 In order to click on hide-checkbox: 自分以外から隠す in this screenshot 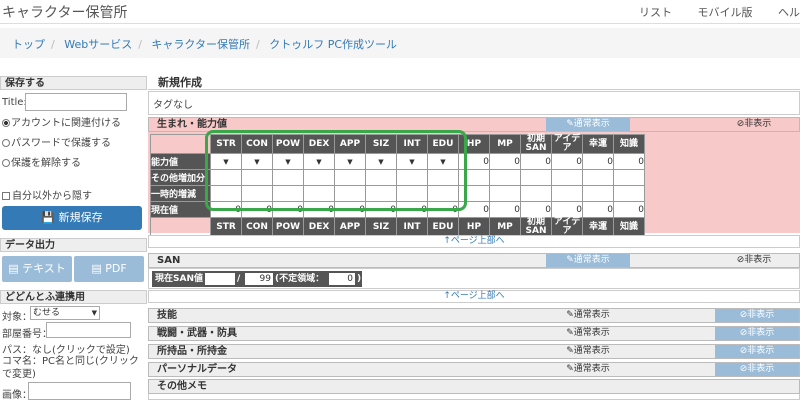, I will do `click(47, 194)`.